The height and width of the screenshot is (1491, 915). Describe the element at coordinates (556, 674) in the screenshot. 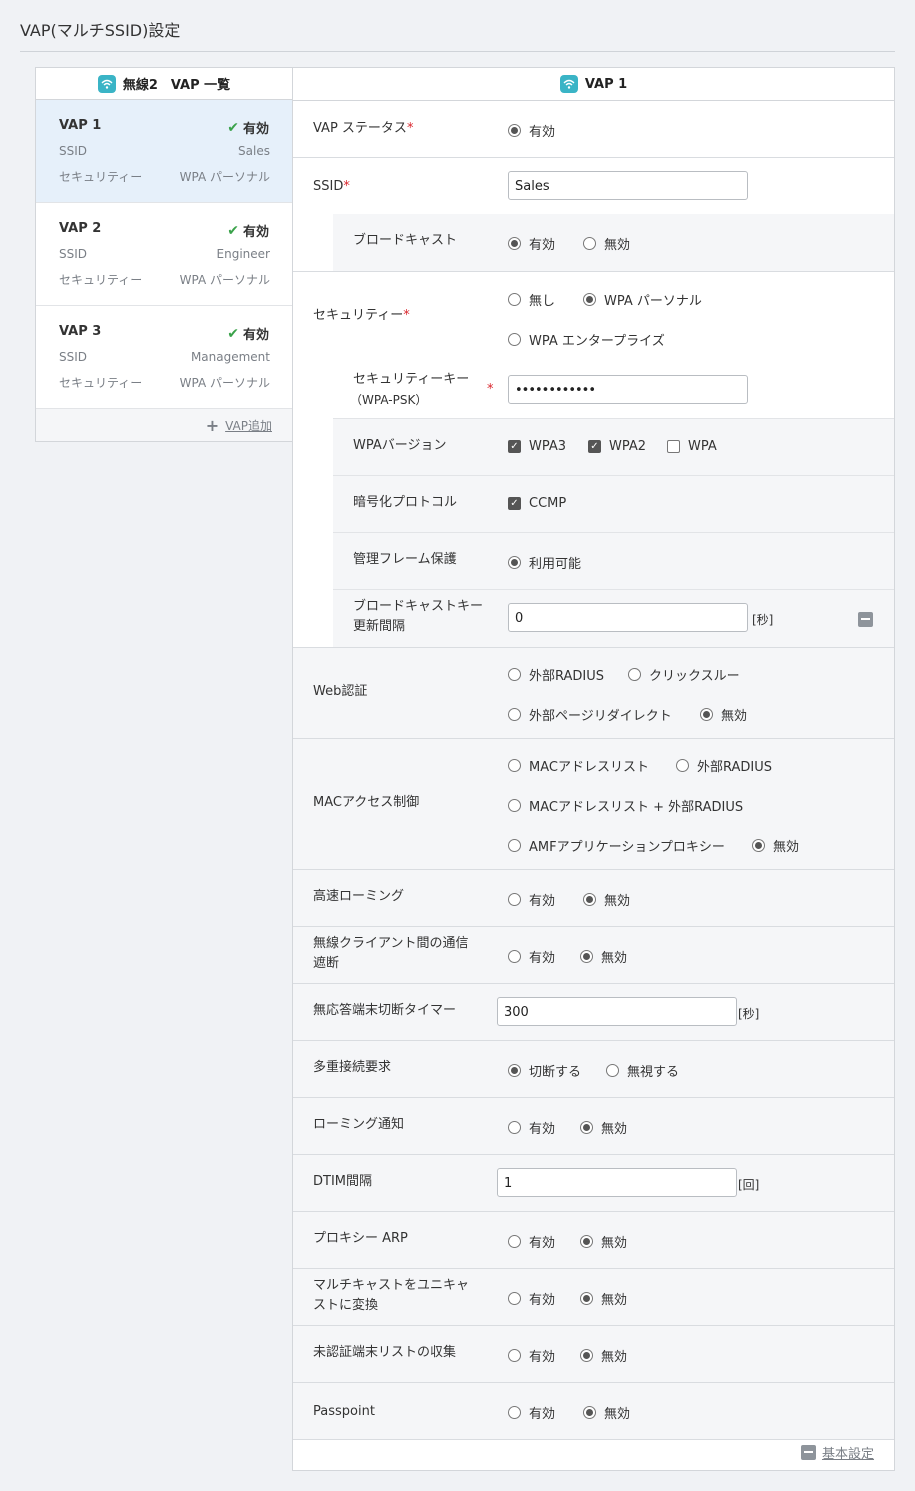

I see `web-auth-radius-radio: 外部RADIUS` at that location.